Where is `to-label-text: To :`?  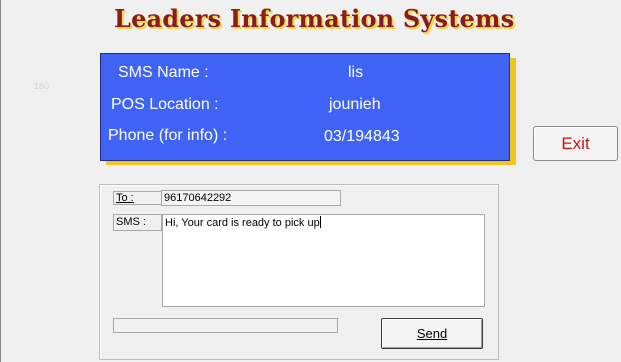 to-label-text: To : is located at coordinates (125, 198).